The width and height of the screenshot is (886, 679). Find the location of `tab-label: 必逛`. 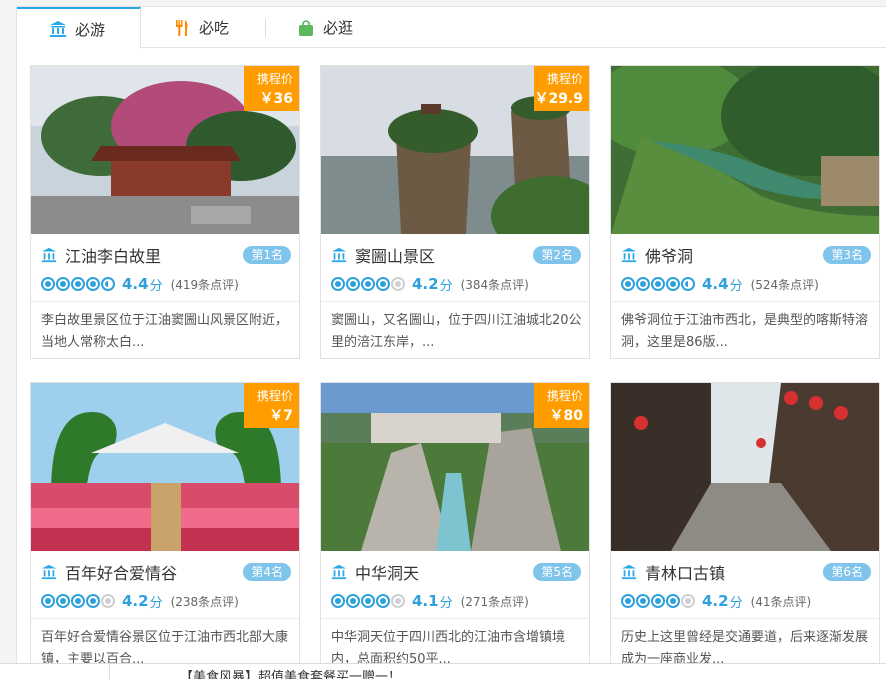

tab-label: 必逛 is located at coordinates (338, 28).